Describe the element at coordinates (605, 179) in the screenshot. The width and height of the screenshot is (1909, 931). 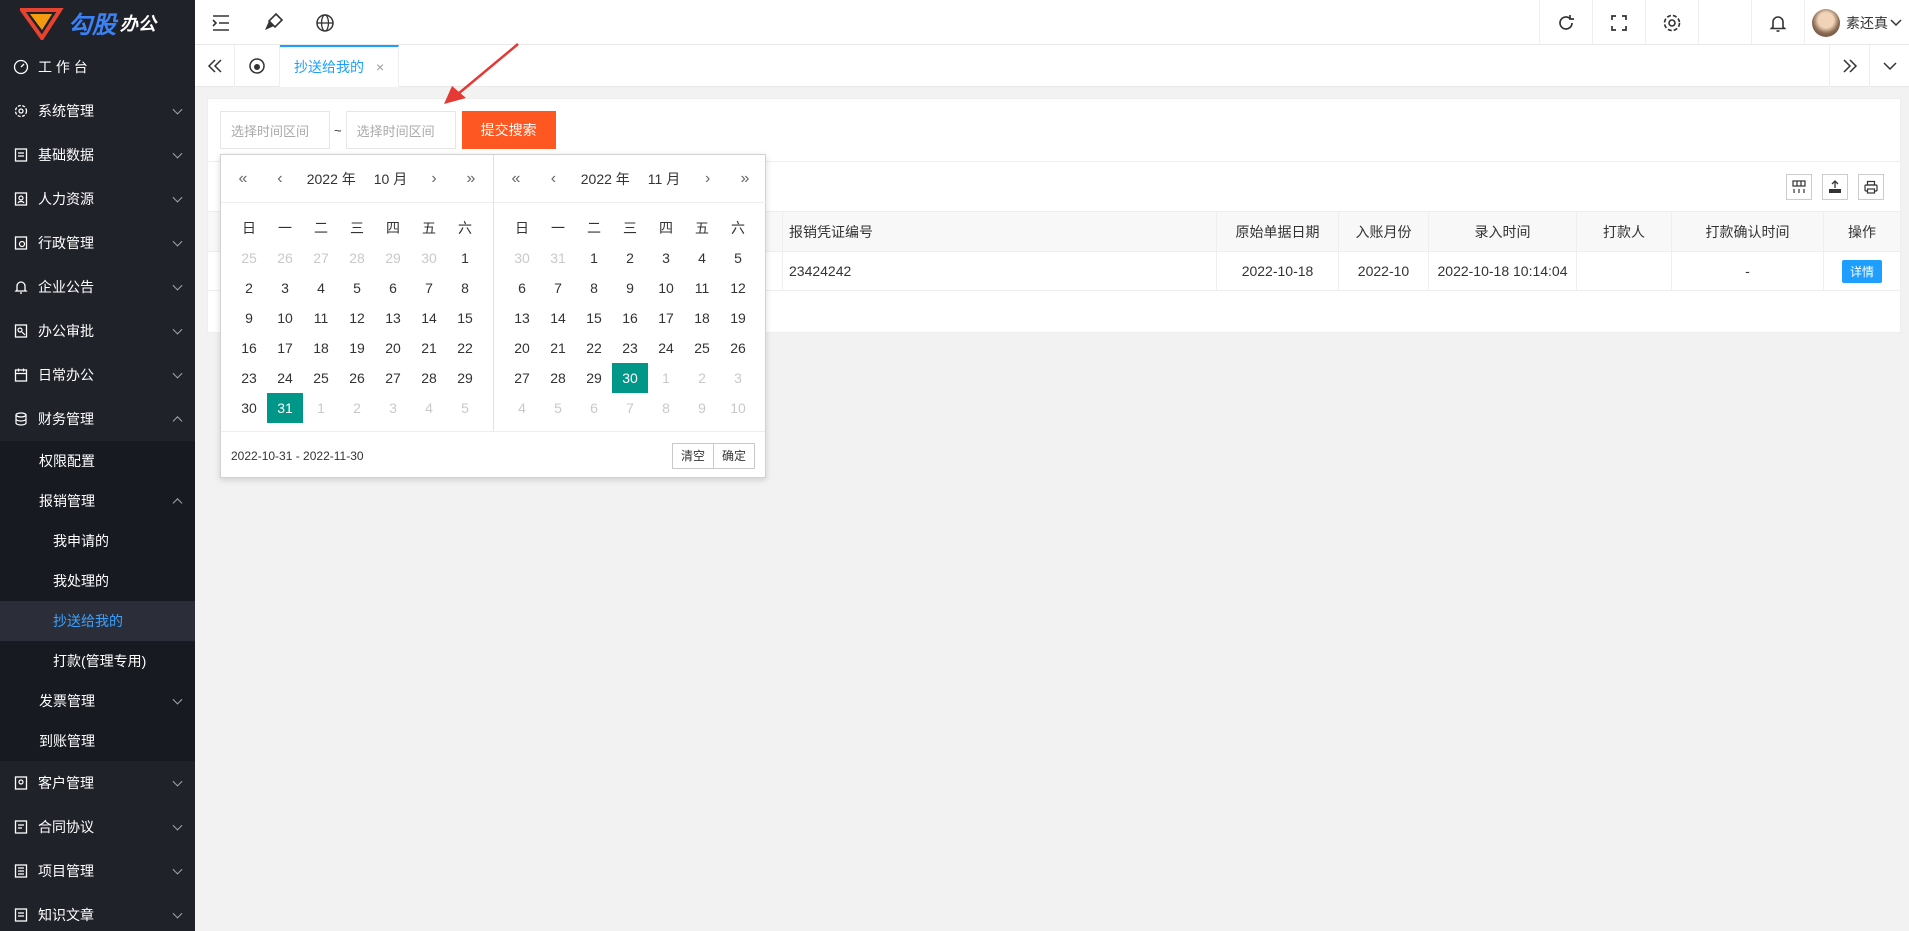
I see `calendar-year: 2022 年` at that location.